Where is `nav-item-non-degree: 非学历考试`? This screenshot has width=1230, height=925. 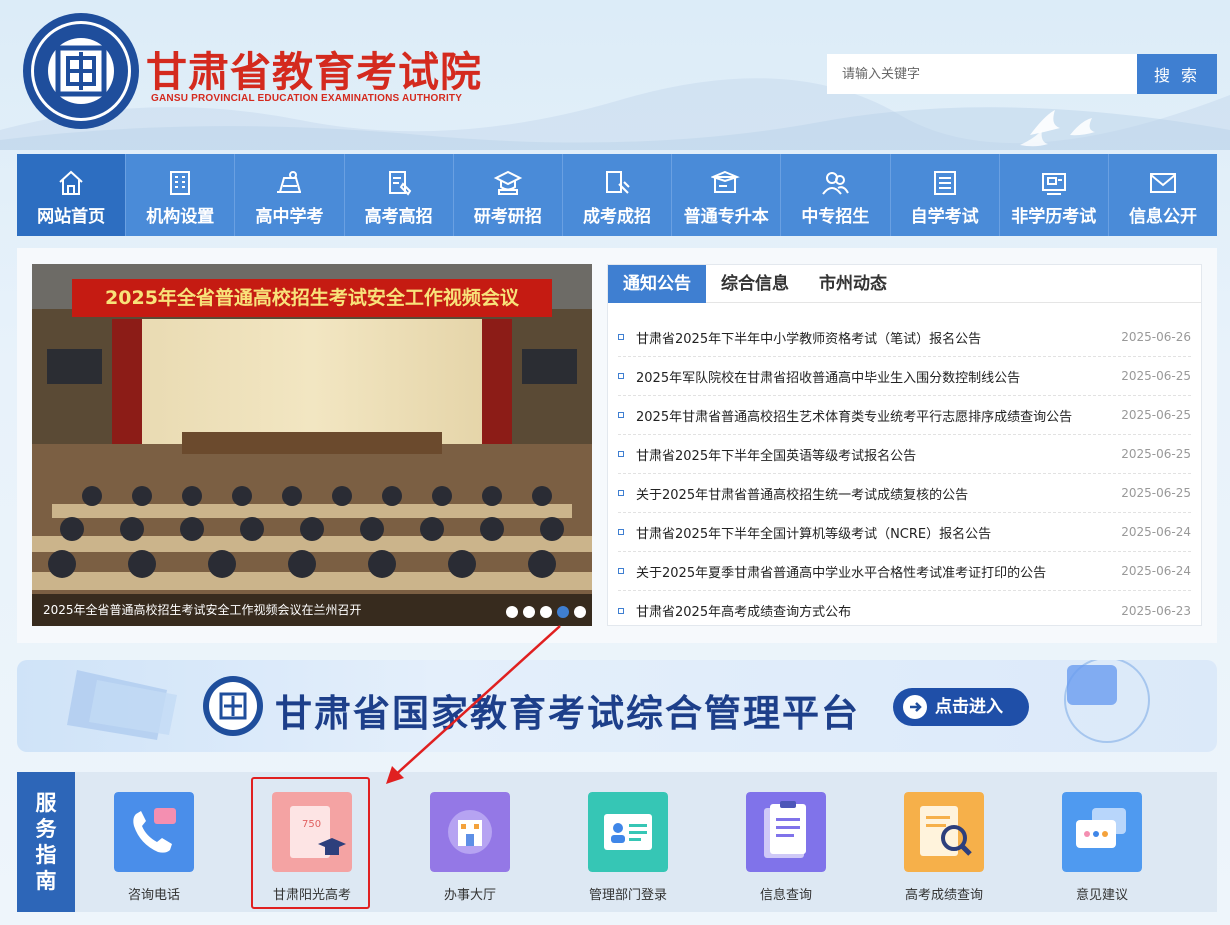 nav-item-non-degree: 非学历考试 is located at coordinates (1054, 195).